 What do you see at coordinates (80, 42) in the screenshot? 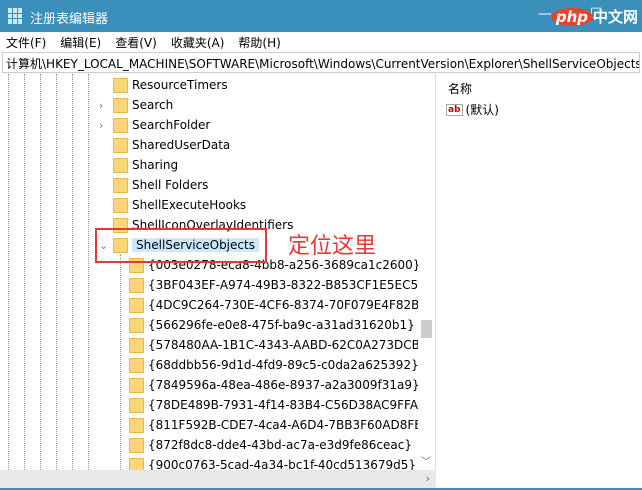
I see `menu-edit: 编辑(E)` at bounding box center [80, 42].